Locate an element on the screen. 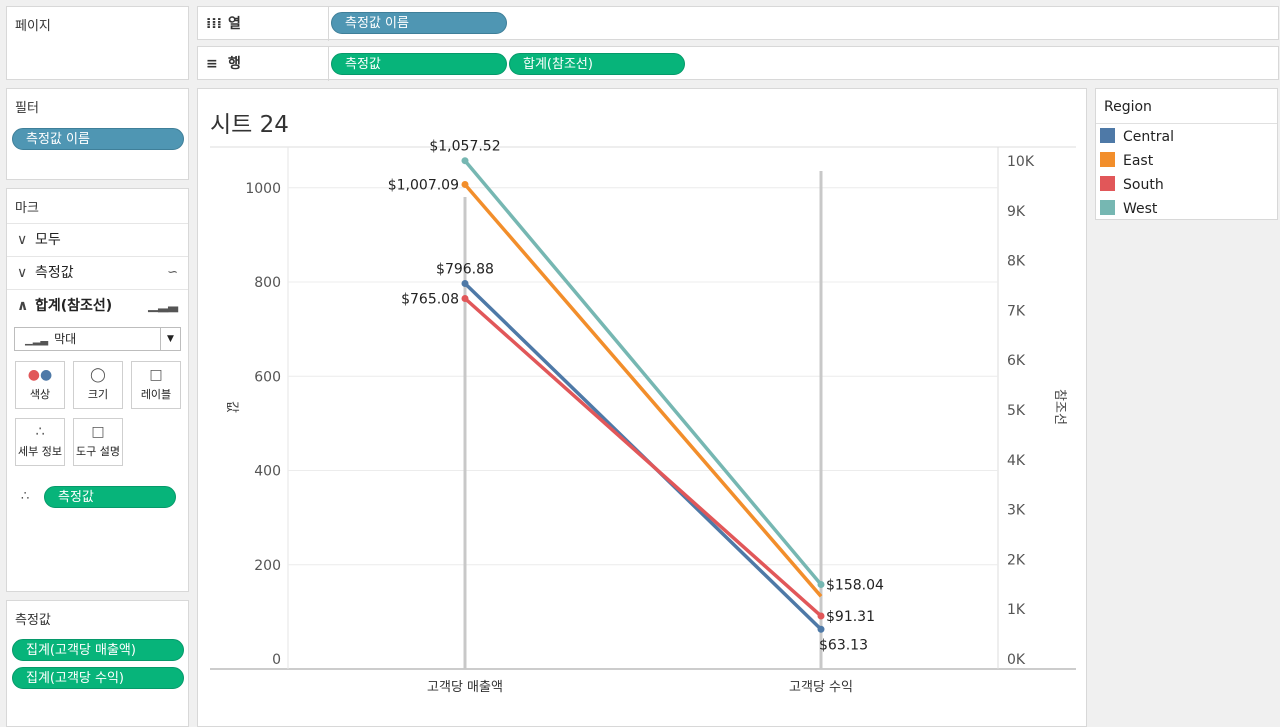 The image size is (1280, 727). y-tick-label: 400 is located at coordinates (267, 472).